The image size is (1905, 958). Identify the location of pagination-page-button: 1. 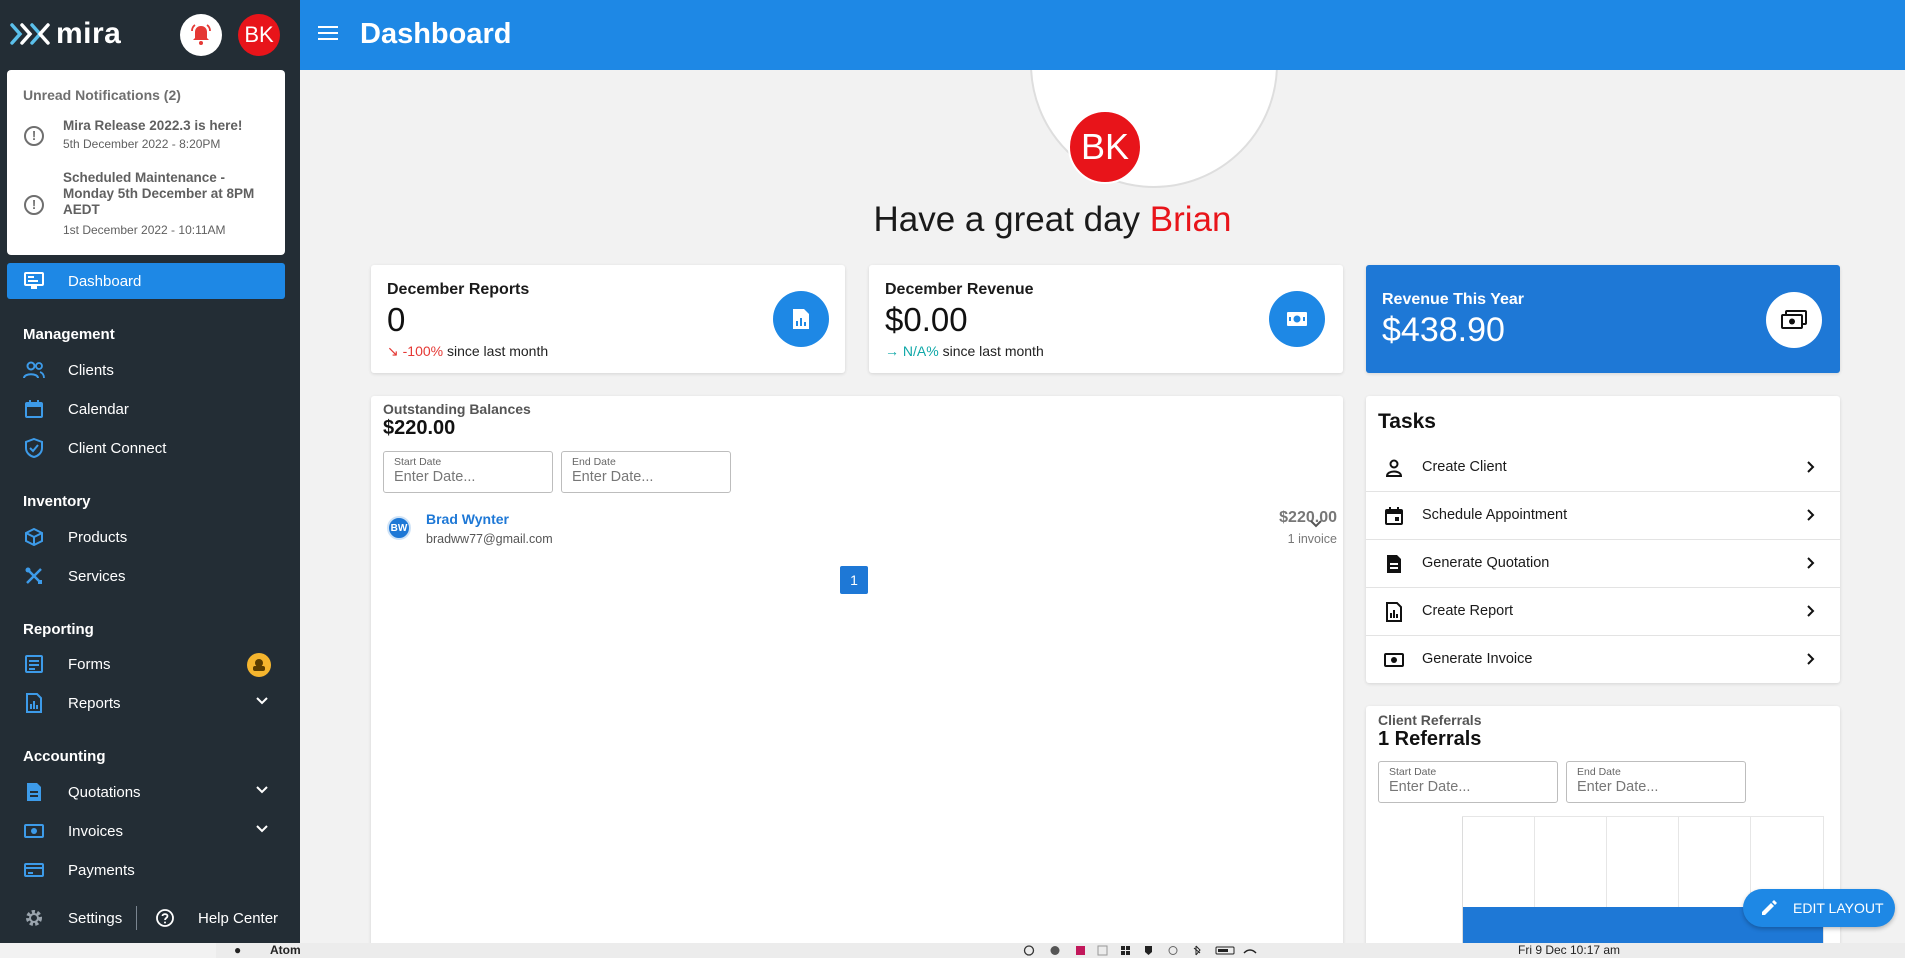
(854, 580).